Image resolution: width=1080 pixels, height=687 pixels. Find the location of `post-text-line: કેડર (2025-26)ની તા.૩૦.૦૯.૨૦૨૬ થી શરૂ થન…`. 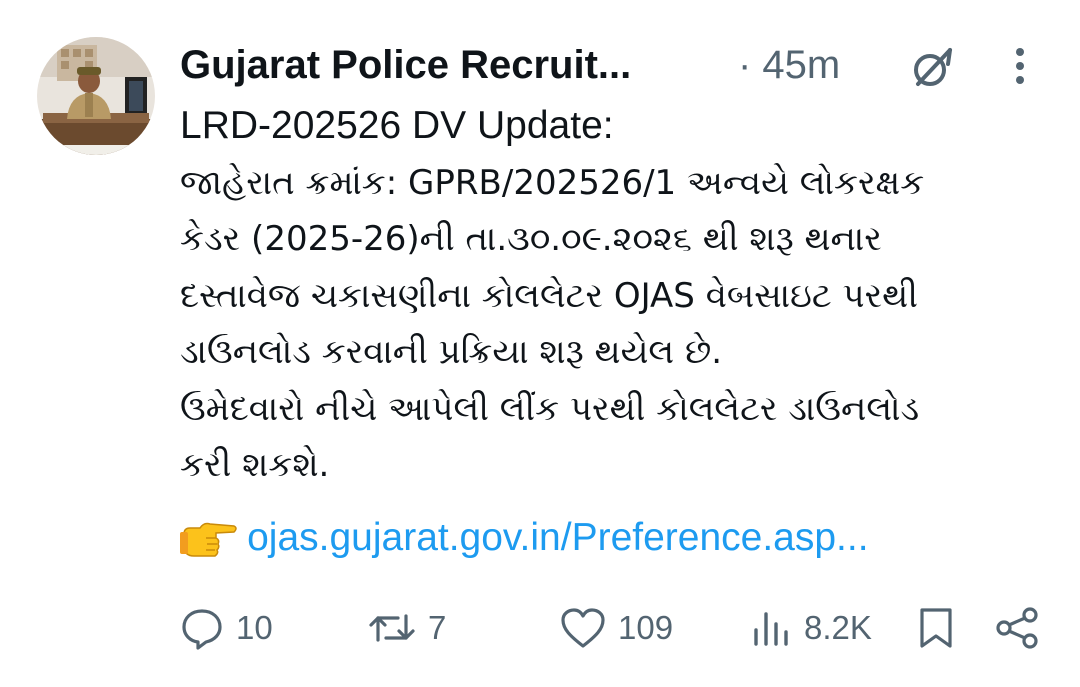

post-text-line: કેડર (2025-26)ની તા.૩૦.૦૯.૨૦૨૬ થી શરૂ થન… is located at coordinates (531, 239).